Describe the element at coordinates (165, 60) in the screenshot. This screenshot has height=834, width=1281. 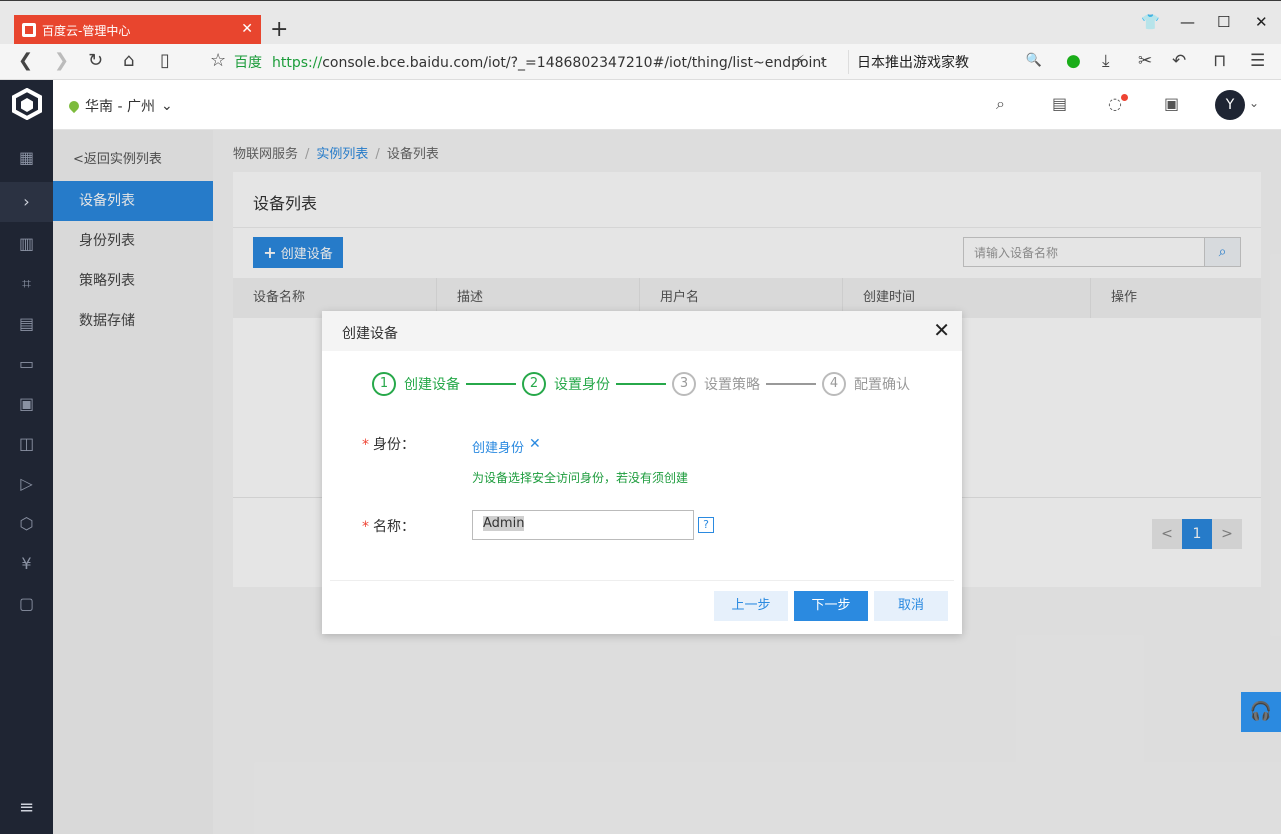
I see `reader-icon: ▯` at that location.